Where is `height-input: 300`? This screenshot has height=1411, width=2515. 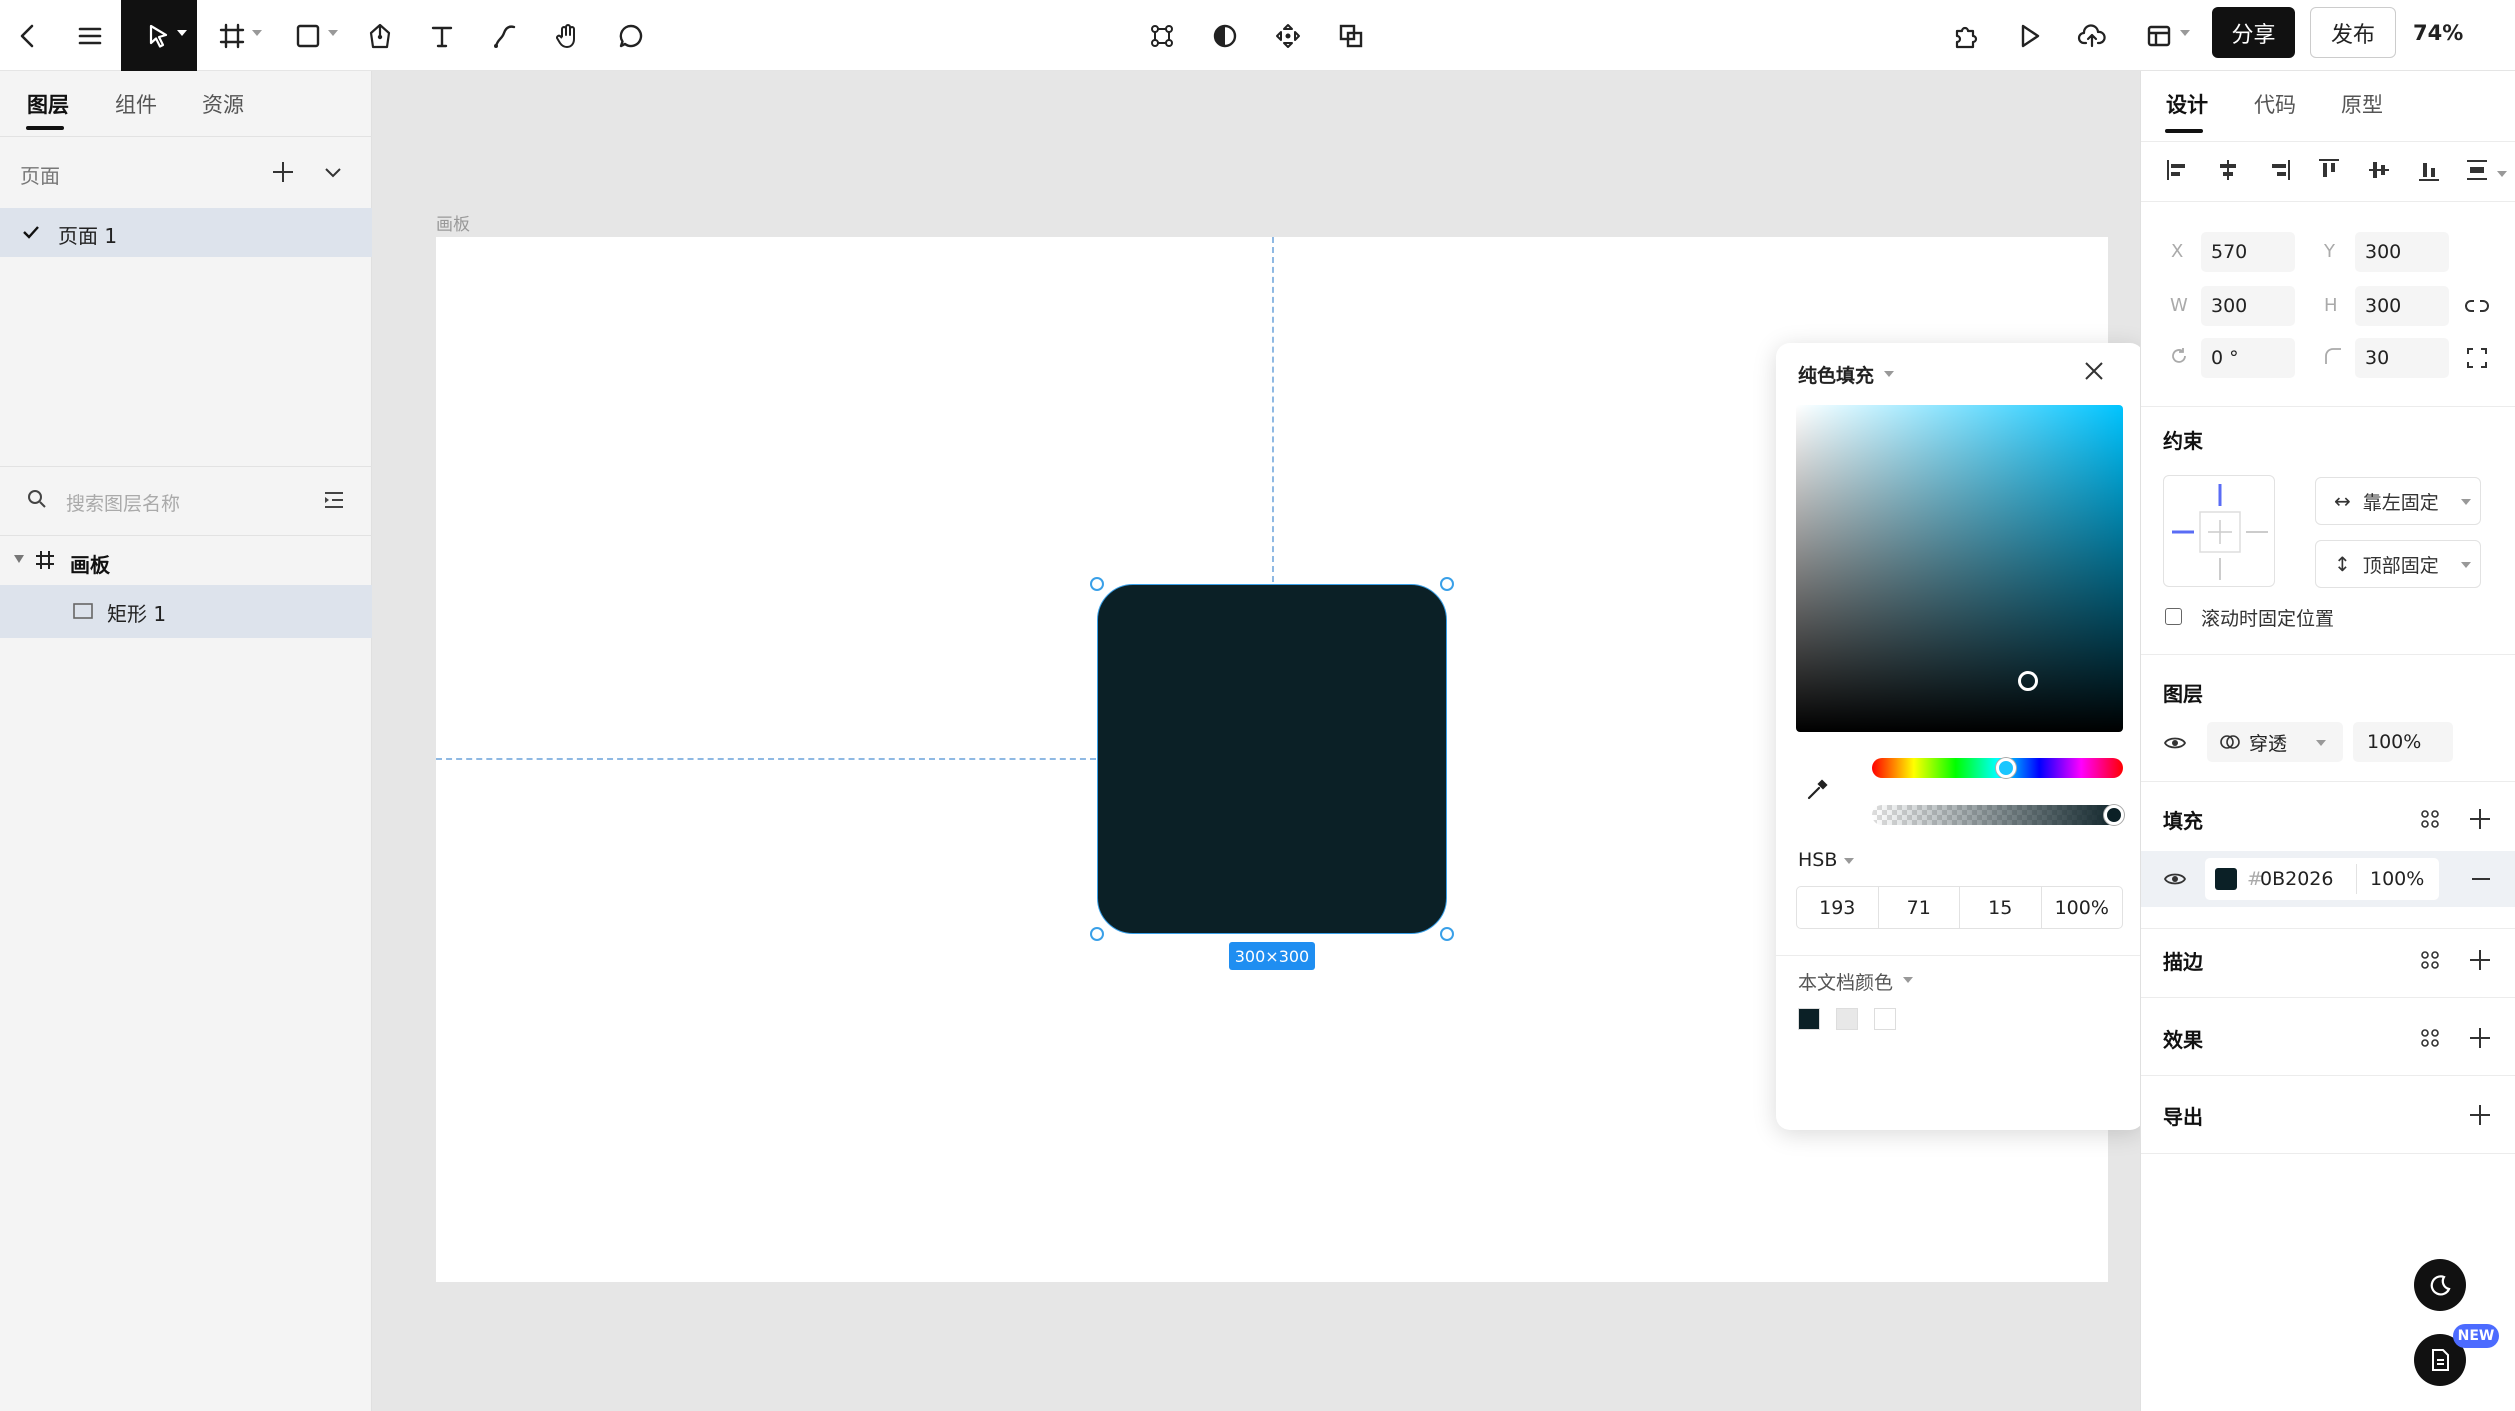
height-input: 300 is located at coordinates (2402, 306).